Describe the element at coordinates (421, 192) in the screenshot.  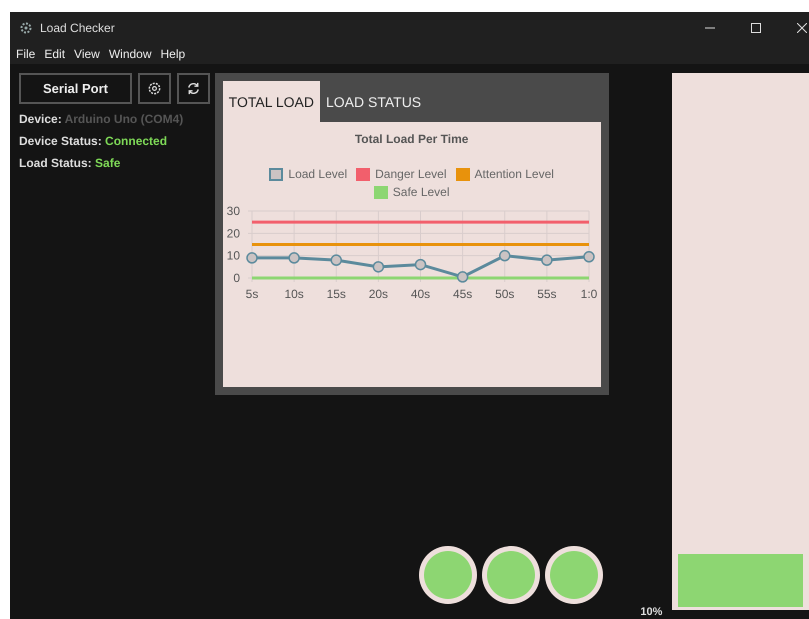
I see `legend-label: Safe Level` at that location.